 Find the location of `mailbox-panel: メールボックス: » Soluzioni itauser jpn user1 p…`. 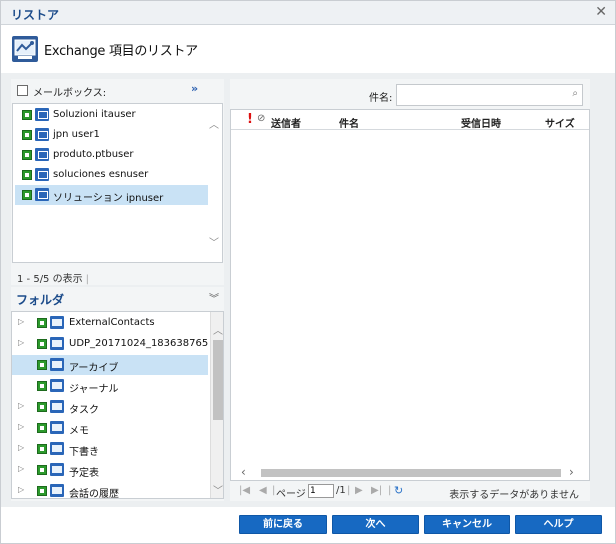

mailbox-panel: メールボックス: » Soluzioni itauser jpn user1 p… is located at coordinates (117, 182).